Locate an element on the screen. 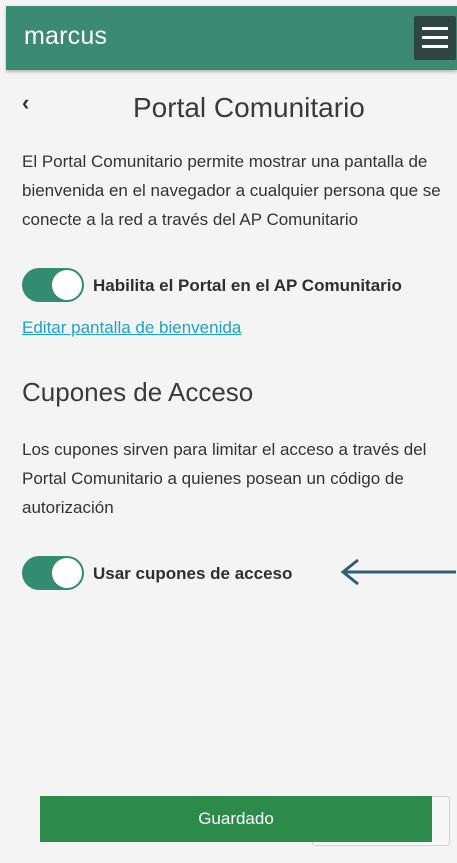 Image resolution: width=457 pixels, height=863 pixels. portal-toggle is located at coordinates (53, 285).